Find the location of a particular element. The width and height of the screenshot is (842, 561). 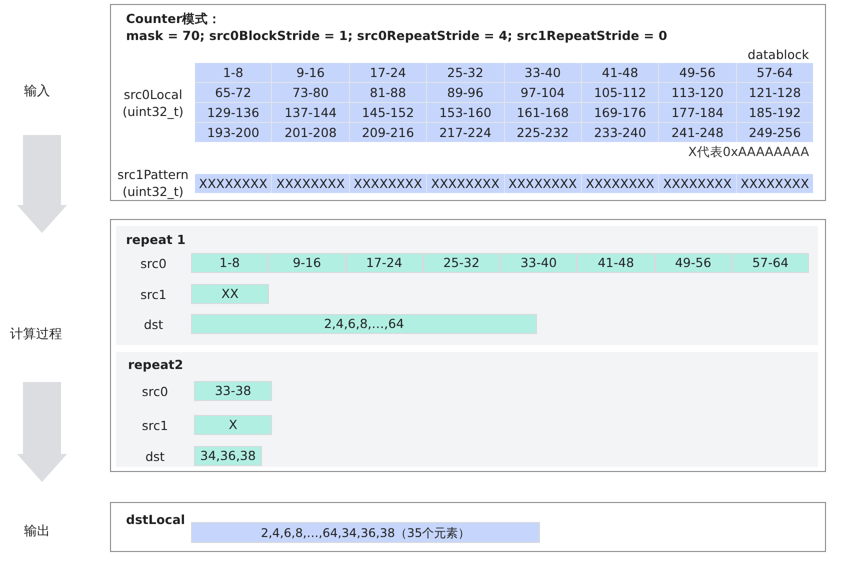

table-cell: 17-24 is located at coordinates (388, 72).